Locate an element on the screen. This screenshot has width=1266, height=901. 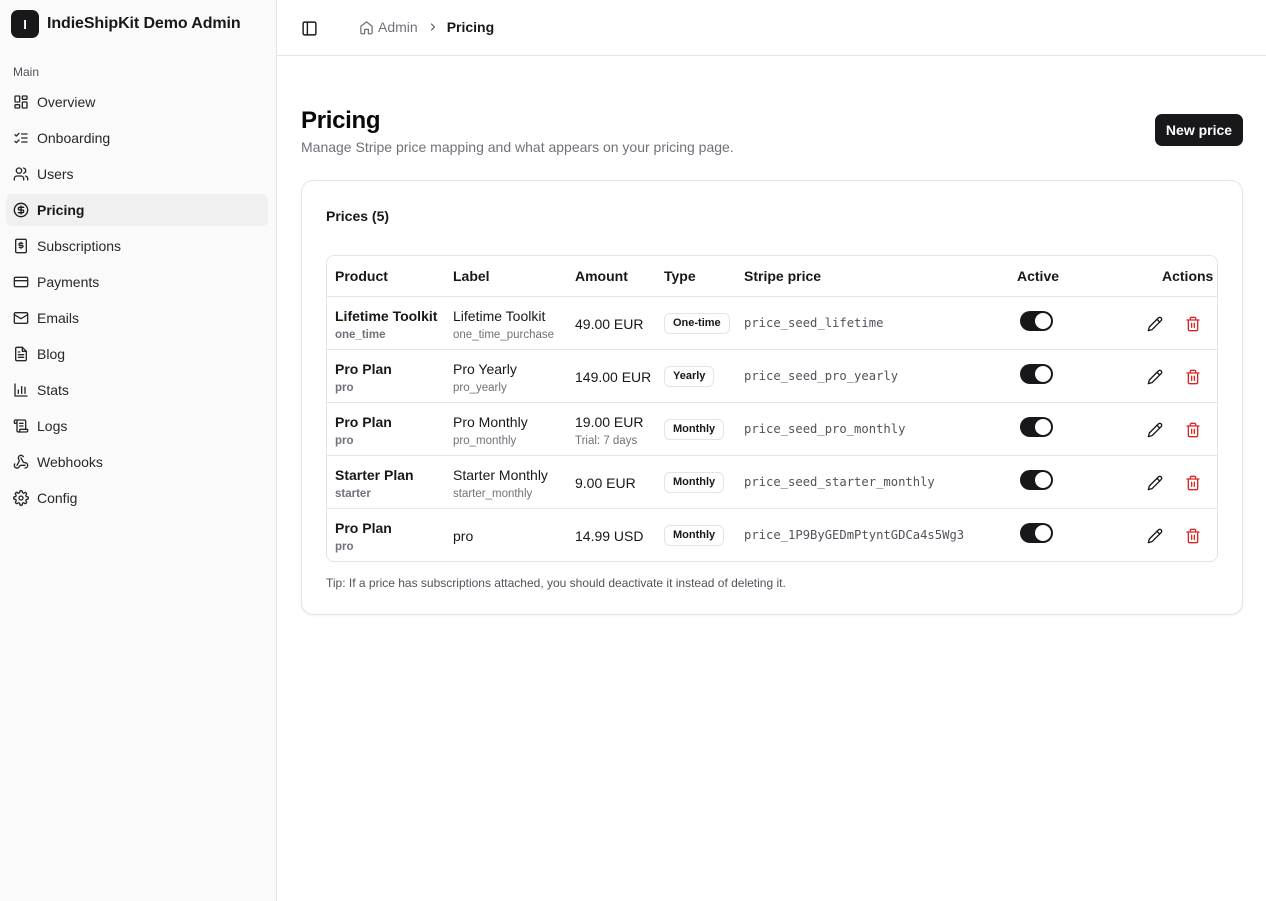
receipt-dollar-icon is located at coordinates (21, 246).